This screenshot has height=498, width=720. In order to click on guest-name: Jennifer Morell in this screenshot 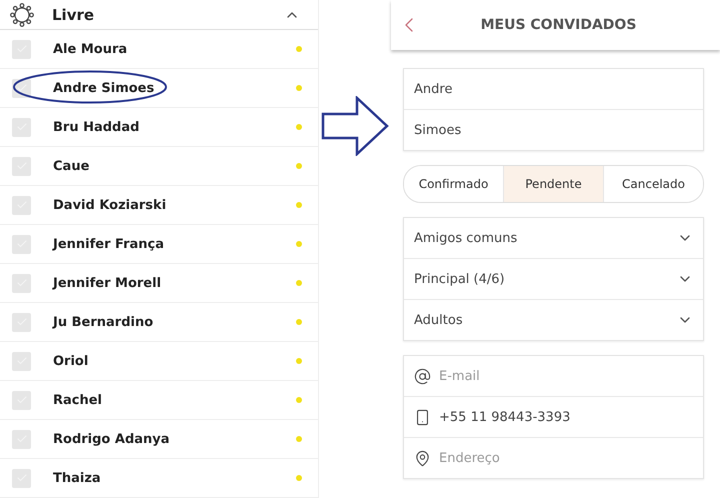, I will do `click(107, 283)`.